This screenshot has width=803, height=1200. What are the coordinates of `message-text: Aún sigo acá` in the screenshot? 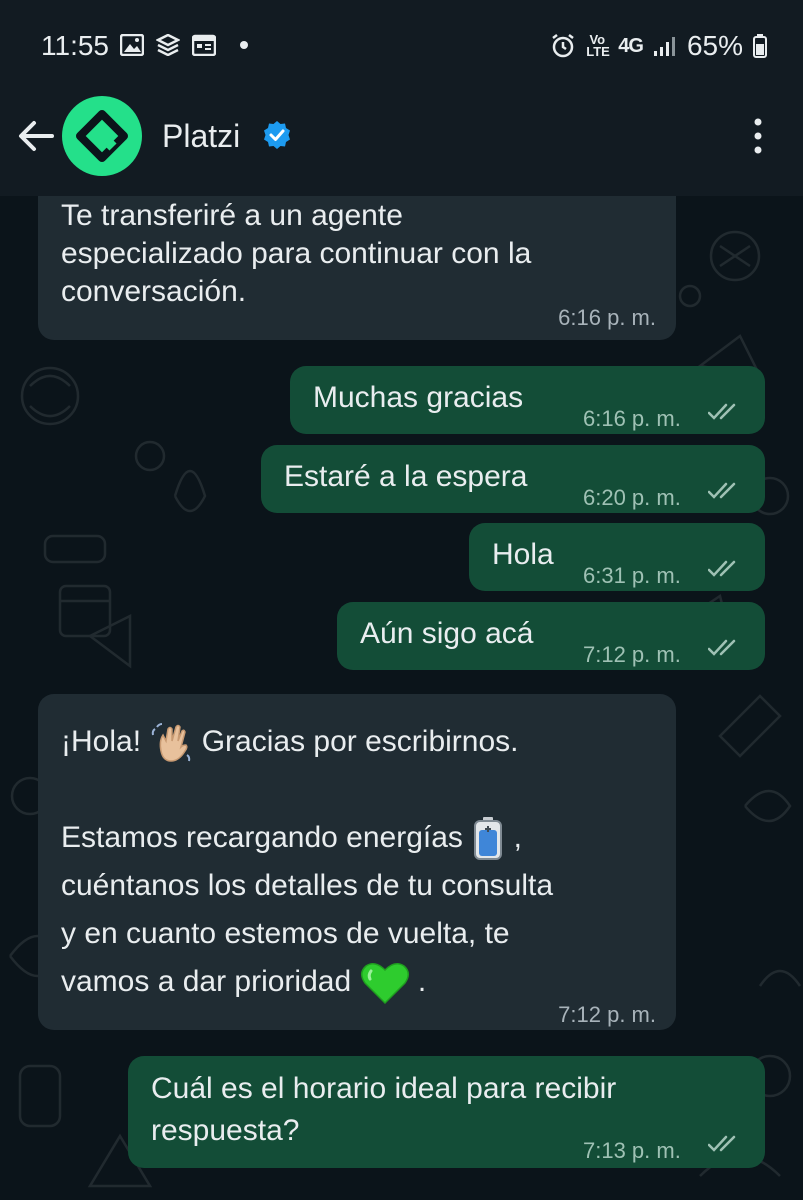 It's located at (447, 633).